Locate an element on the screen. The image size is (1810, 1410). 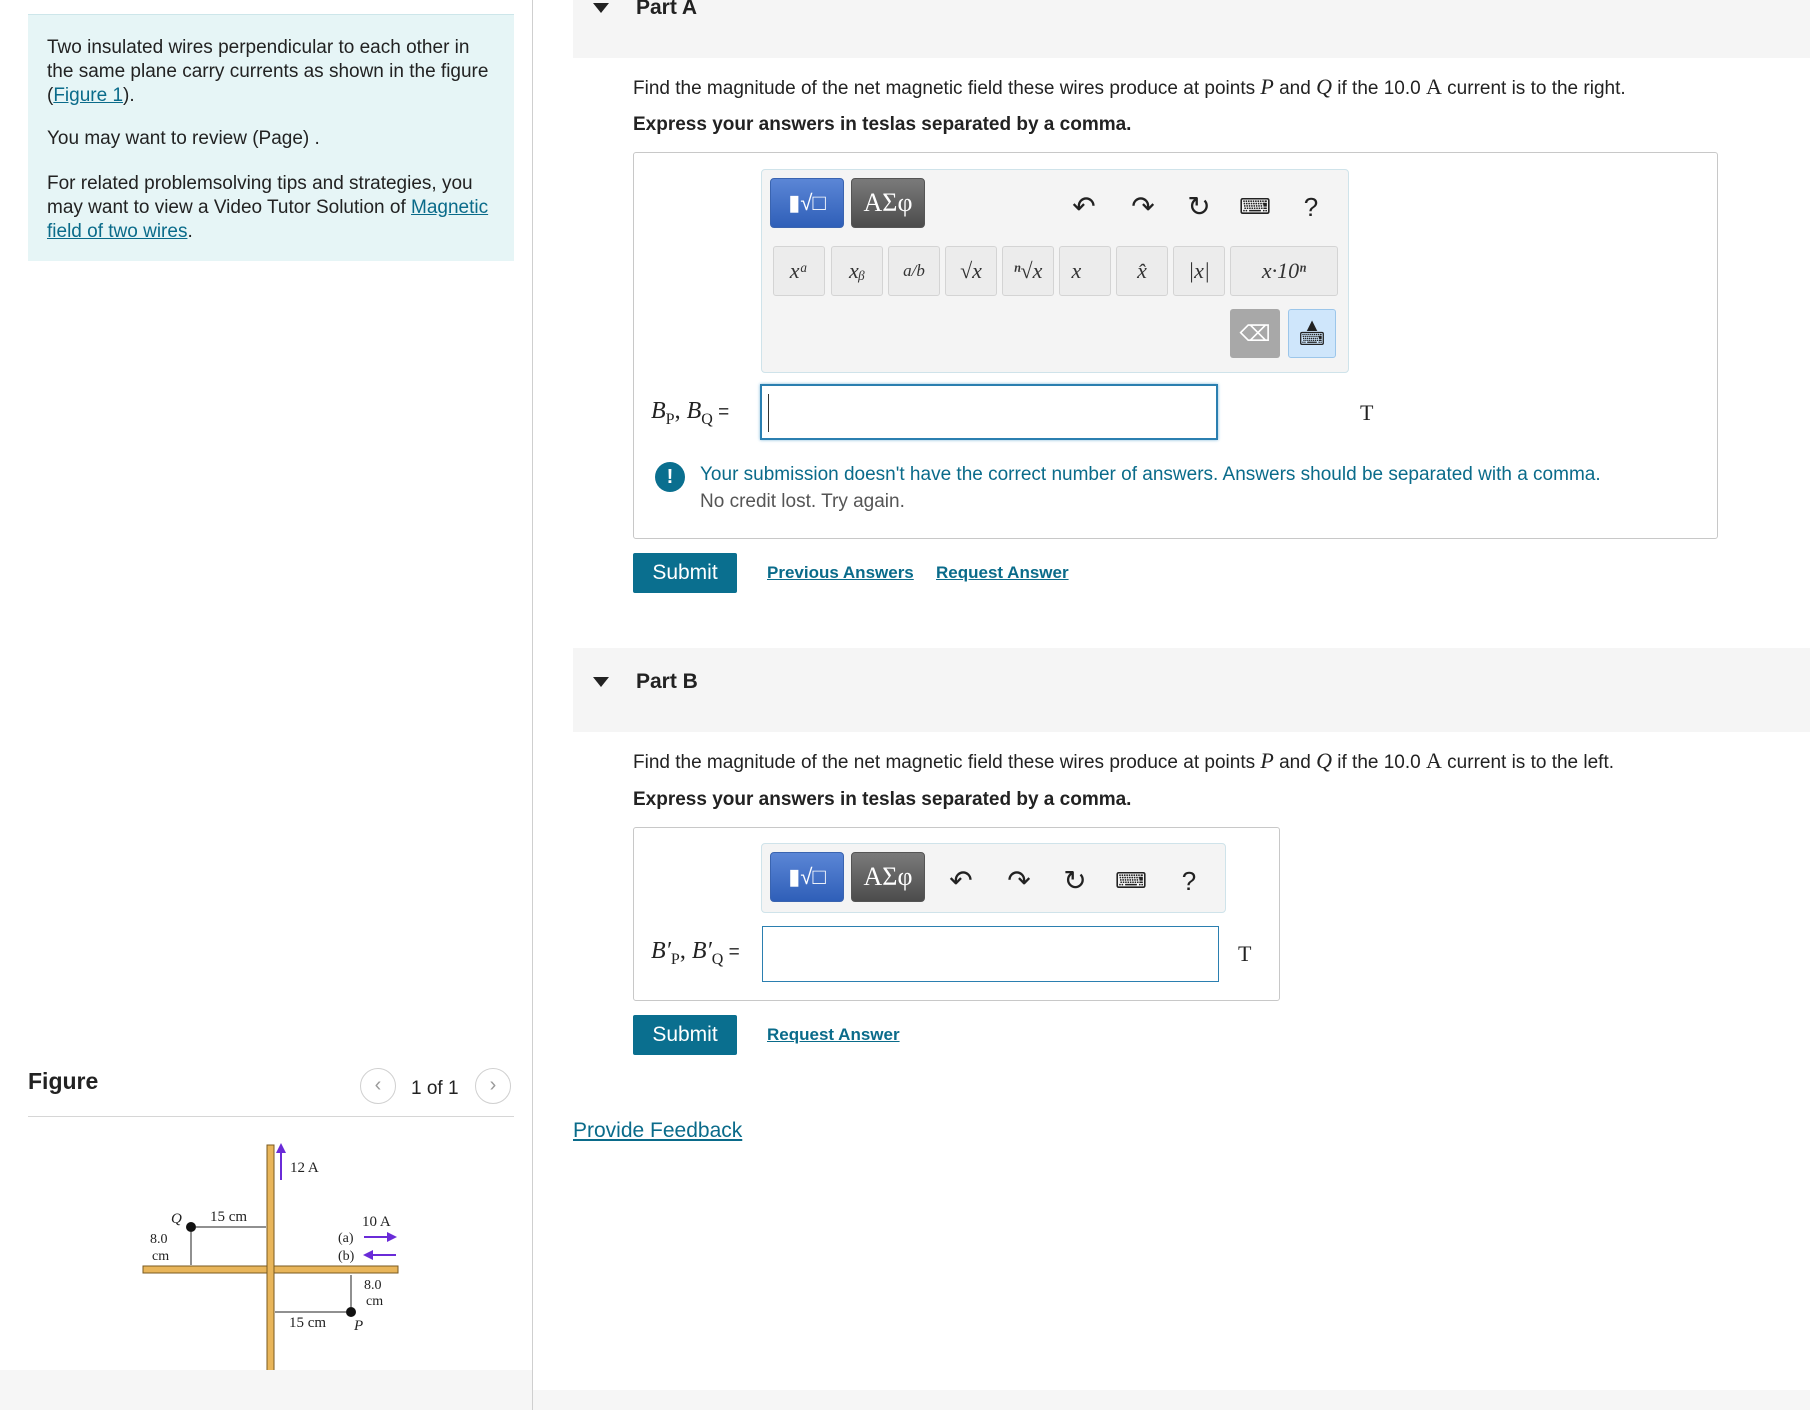
part-a-collapse-icon is located at coordinates (601, 8).